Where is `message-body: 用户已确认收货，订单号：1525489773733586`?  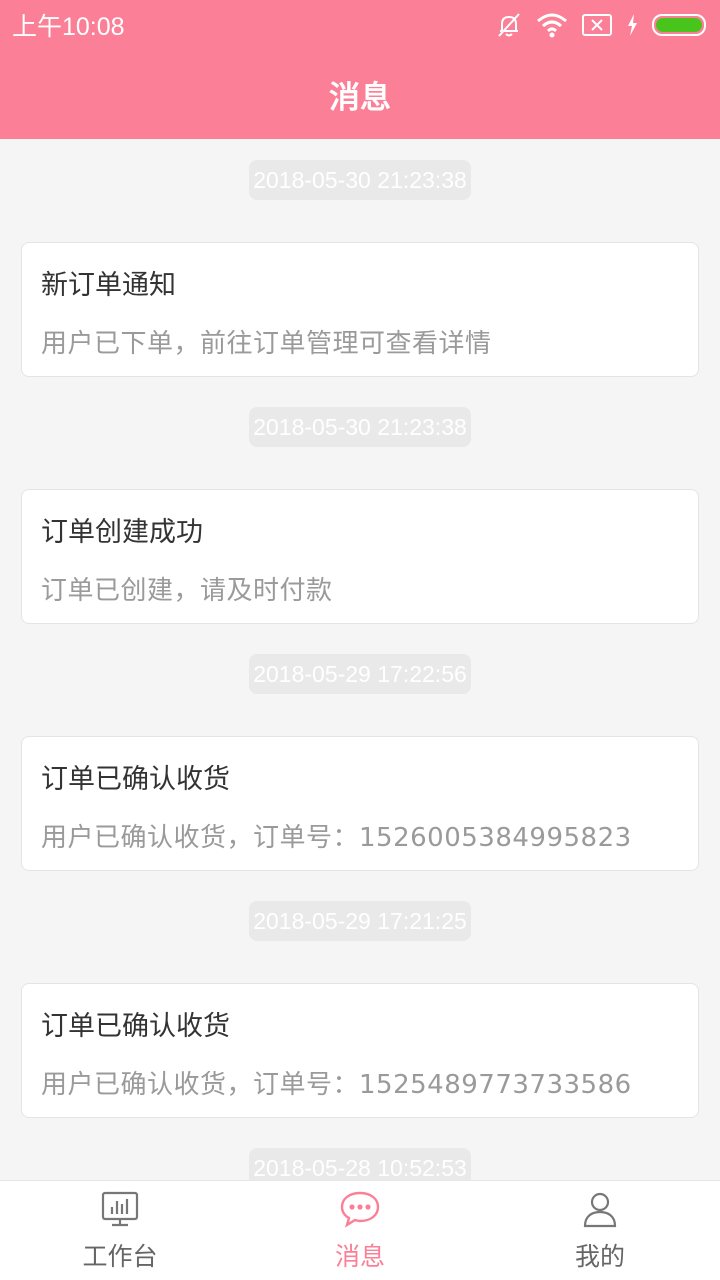
message-body: 用户已确认收货，订单号：1525489773733586 is located at coordinates (336, 1085).